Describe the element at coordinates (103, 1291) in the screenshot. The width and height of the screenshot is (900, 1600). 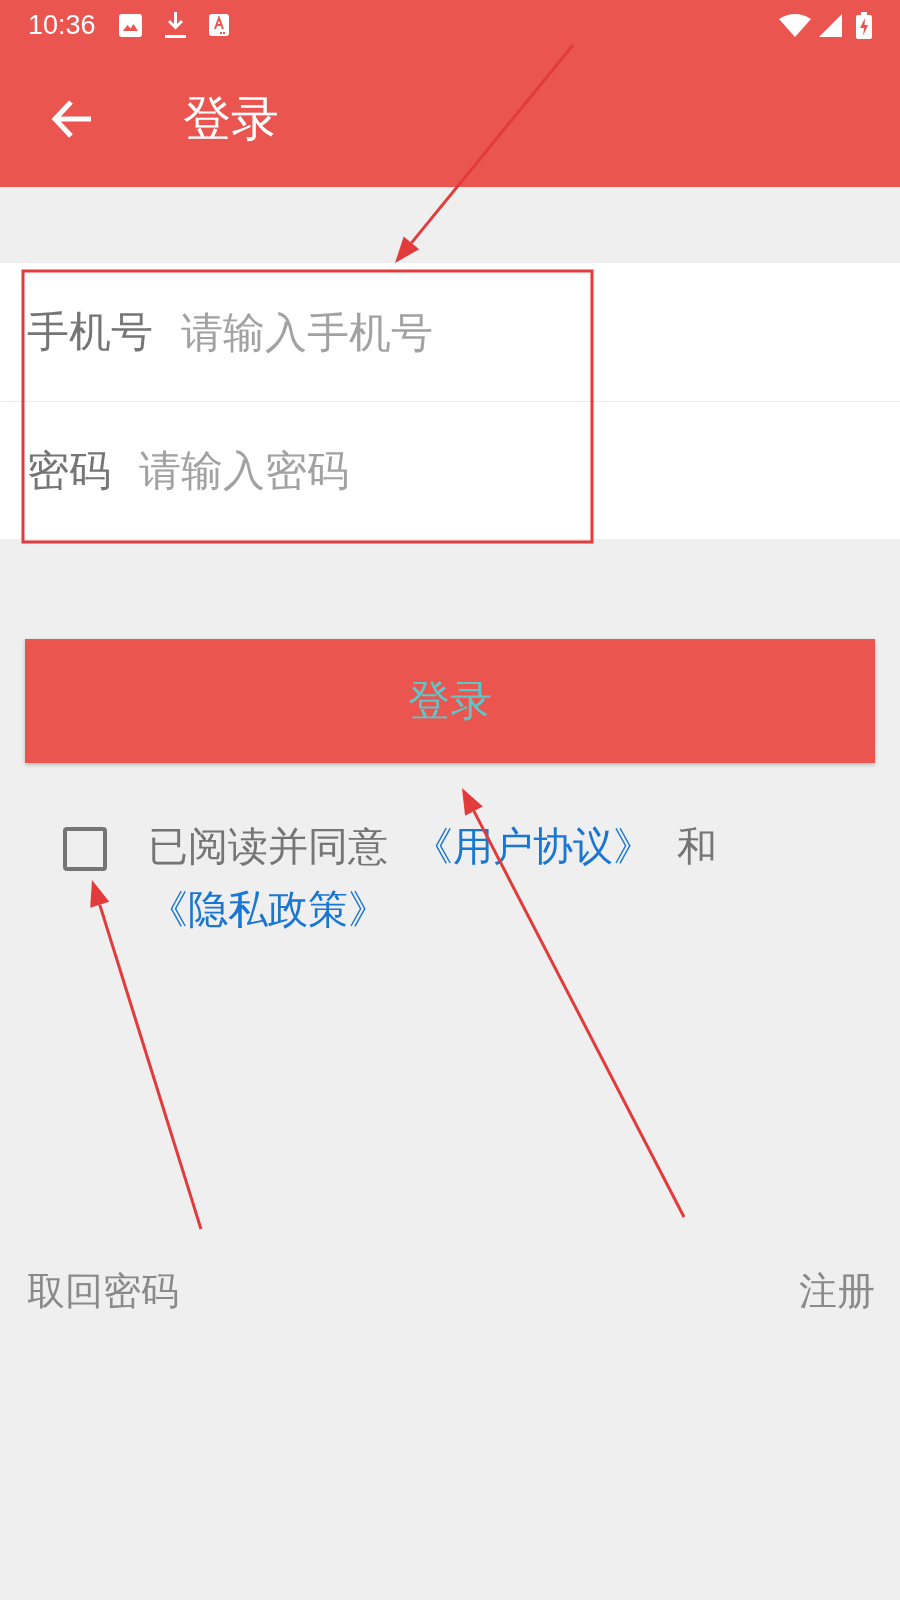
I see `retrieve-password-link: 取回密码` at that location.